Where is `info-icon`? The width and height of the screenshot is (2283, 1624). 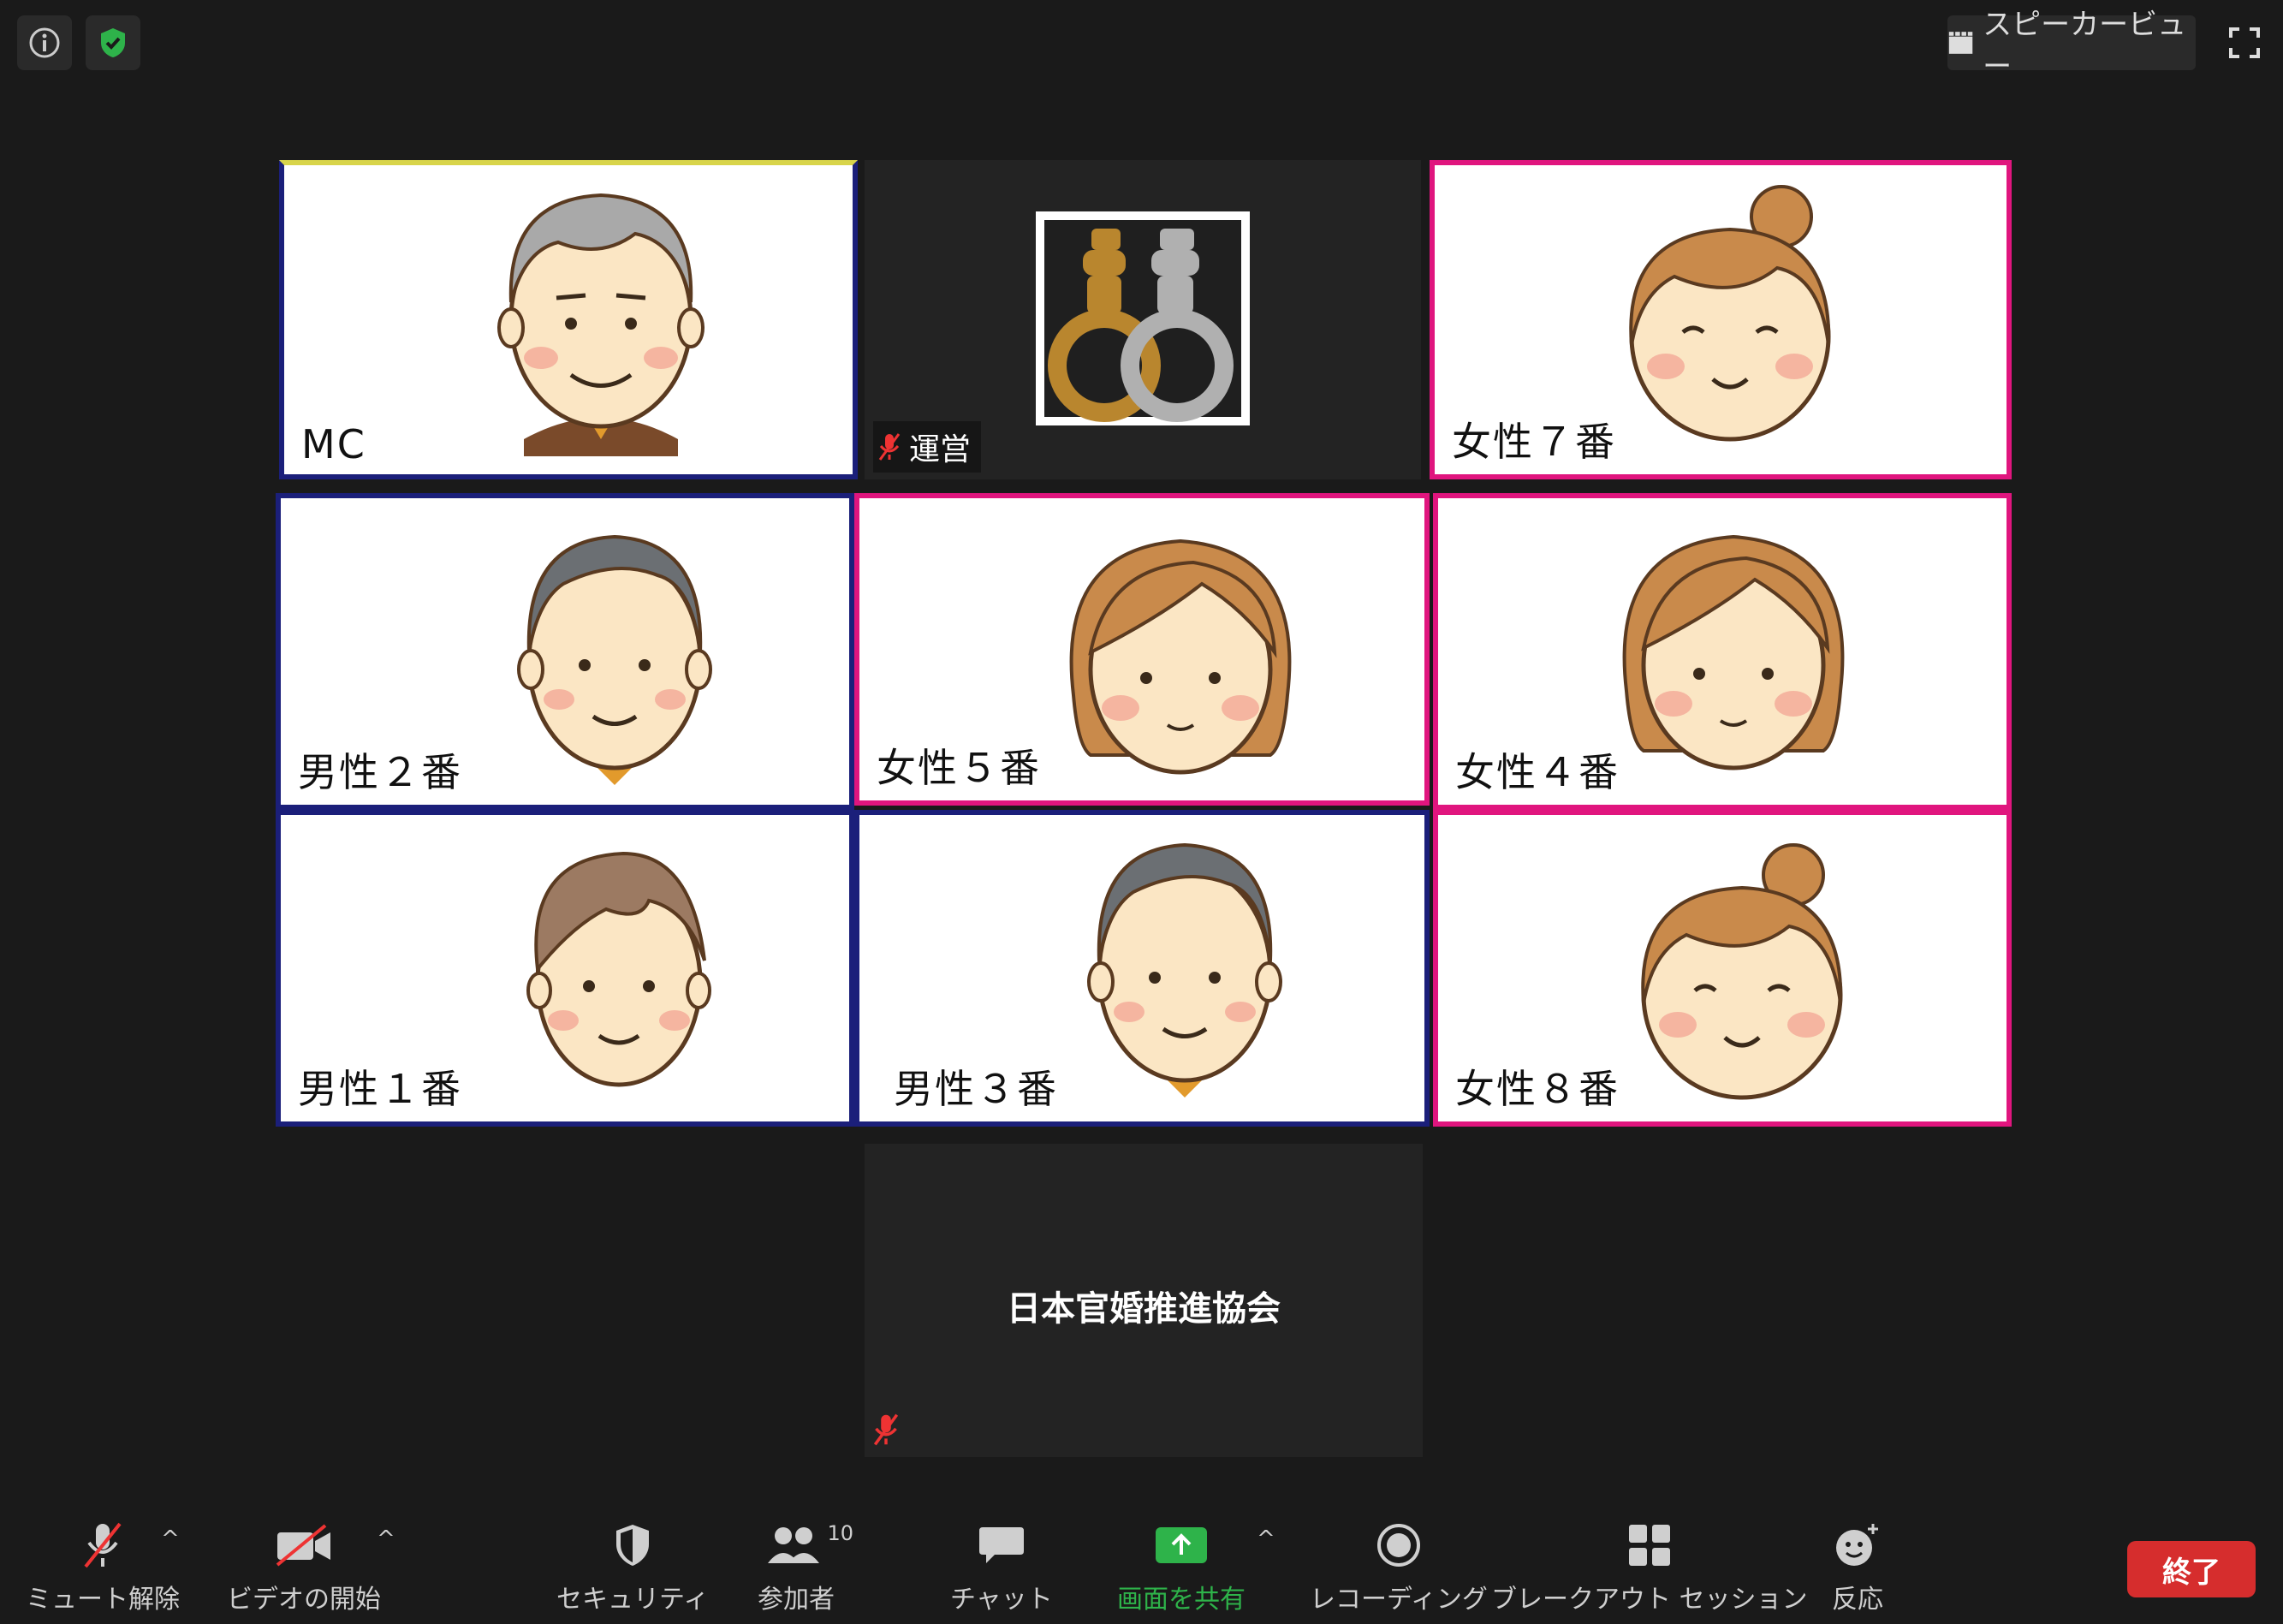
info-icon is located at coordinates (44, 42).